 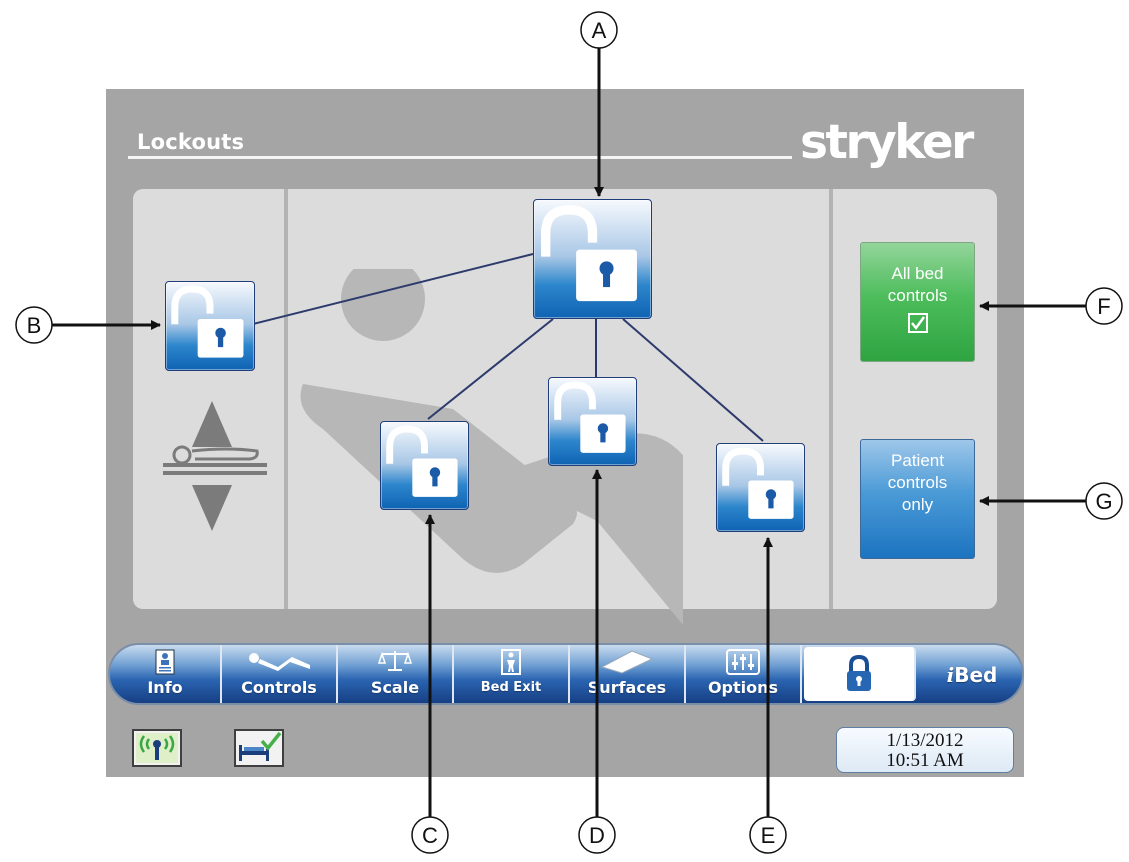 I want to click on title-underline, so click(x=460, y=157).